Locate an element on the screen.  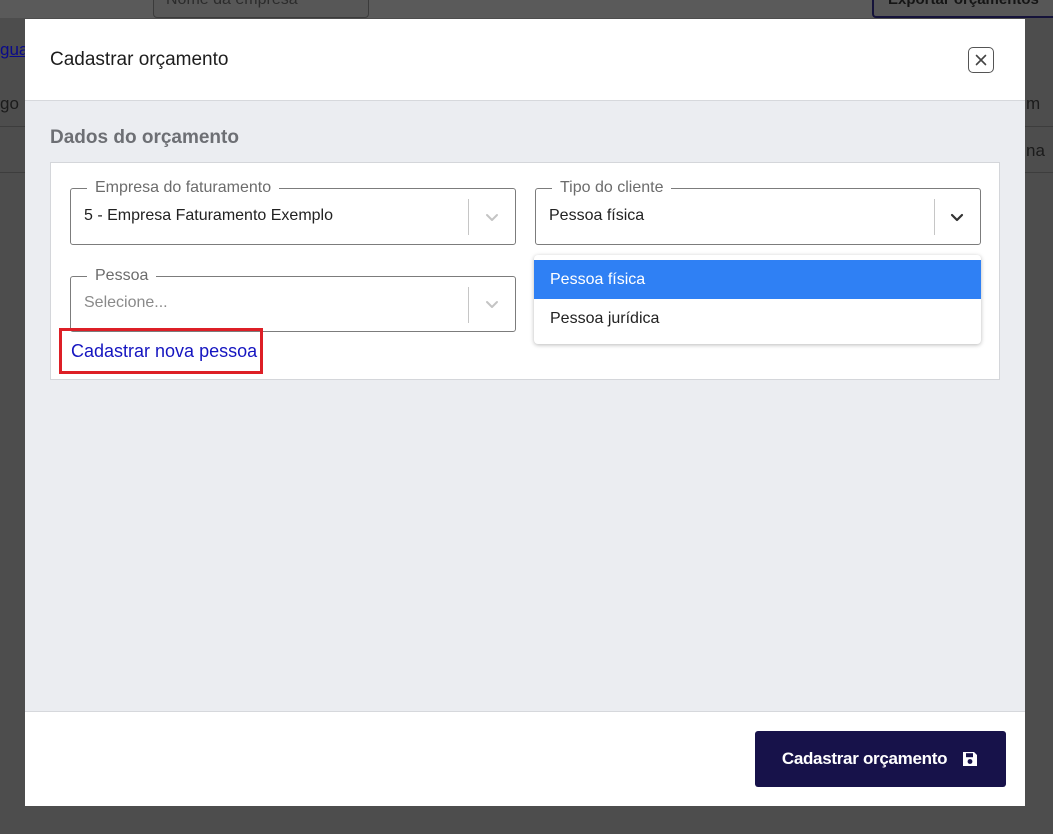
client-type-label: Tipo do cliente is located at coordinates (612, 188).